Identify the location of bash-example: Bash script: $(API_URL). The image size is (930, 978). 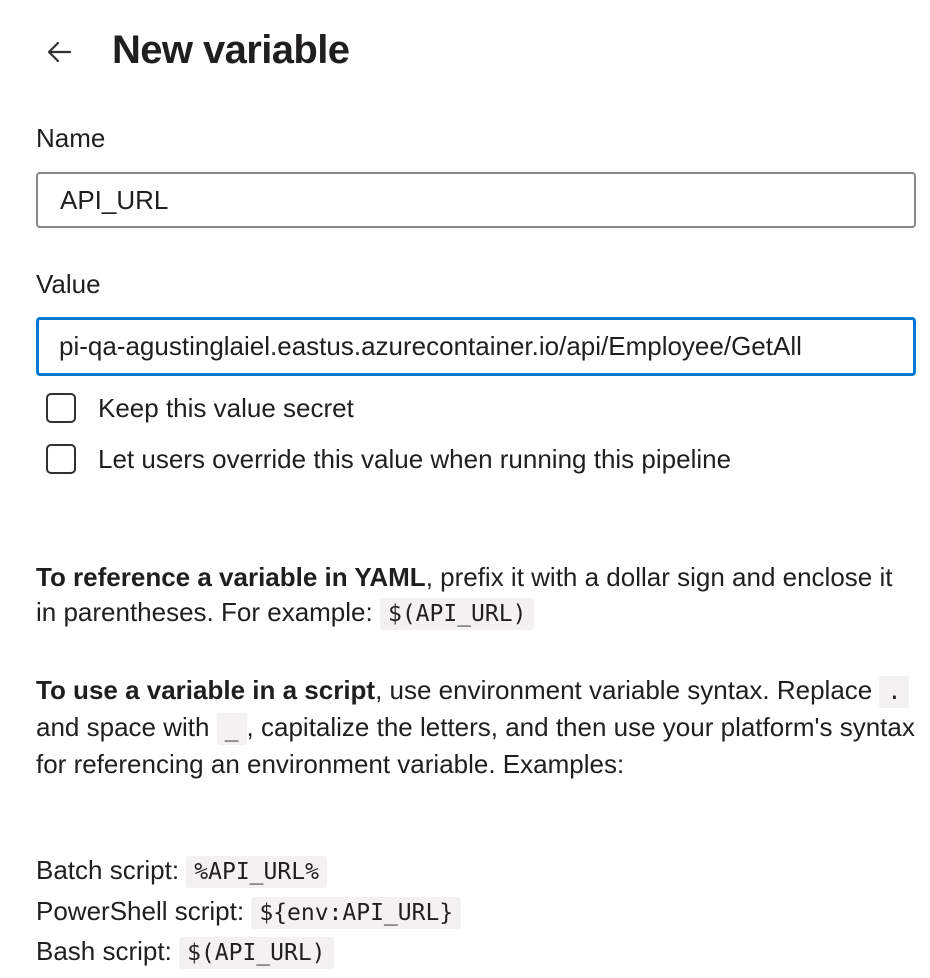
(185, 952).